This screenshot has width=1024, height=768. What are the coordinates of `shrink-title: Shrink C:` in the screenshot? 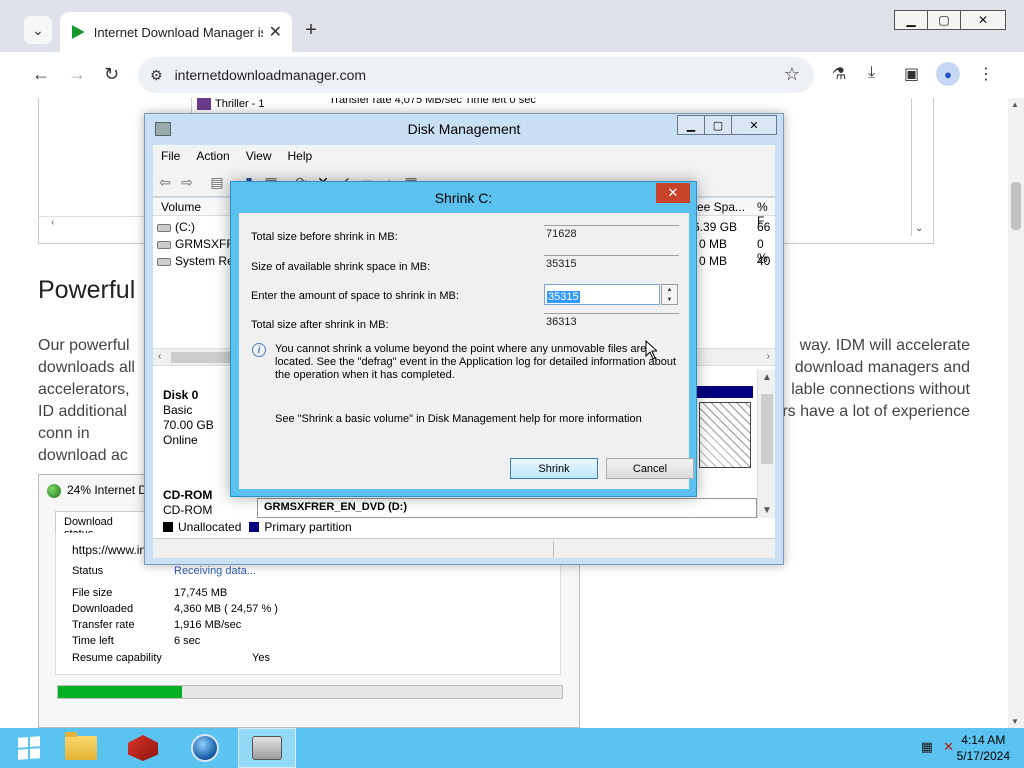 It's located at (463, 198).